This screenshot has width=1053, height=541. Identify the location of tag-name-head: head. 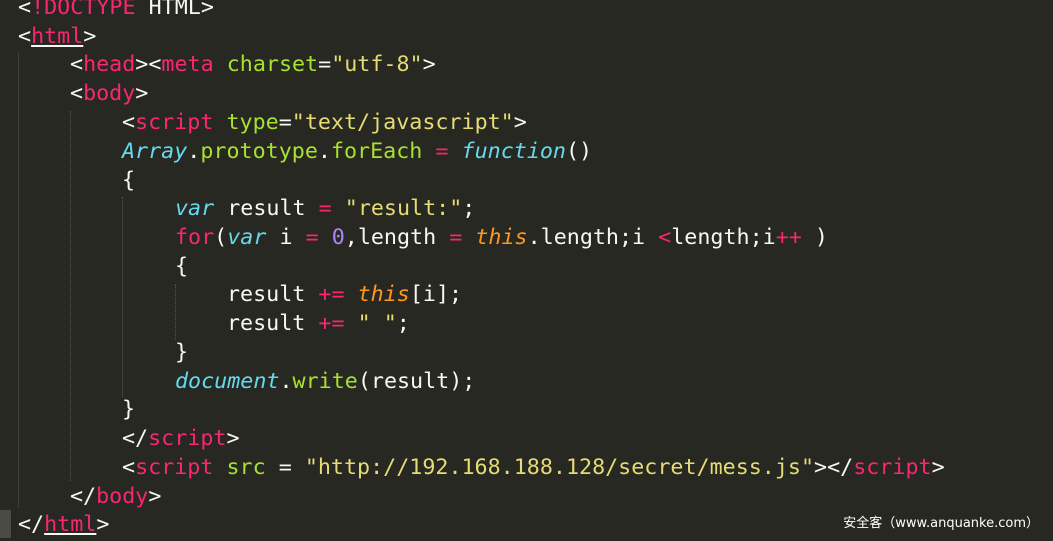
(109, 64).